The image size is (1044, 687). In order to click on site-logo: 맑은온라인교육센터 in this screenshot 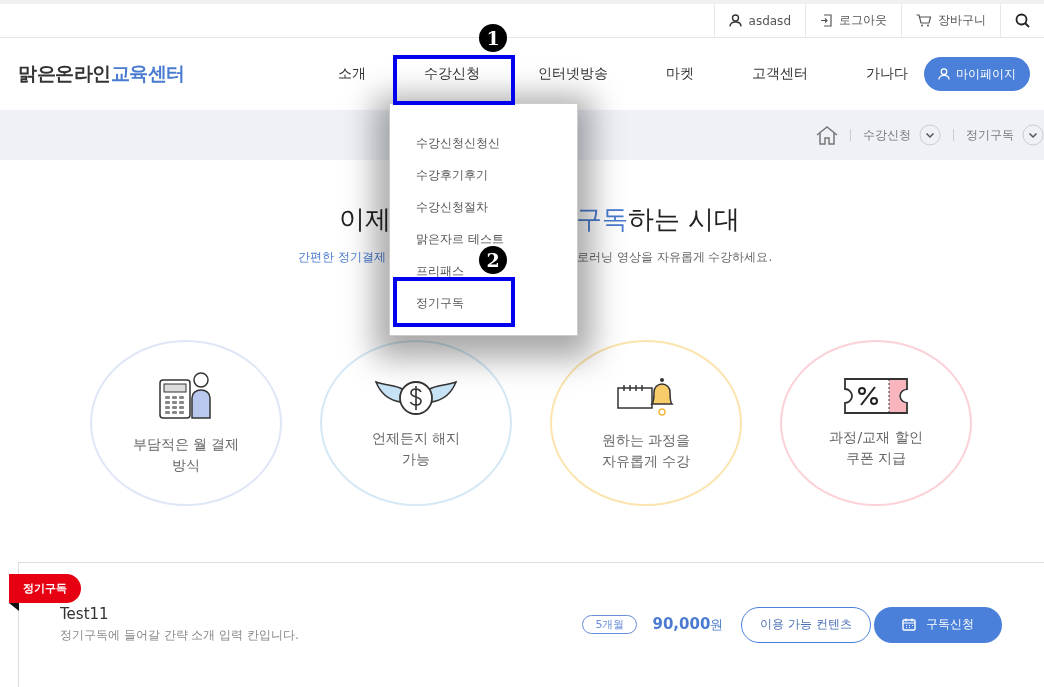, I will do `click(101, 74)`.